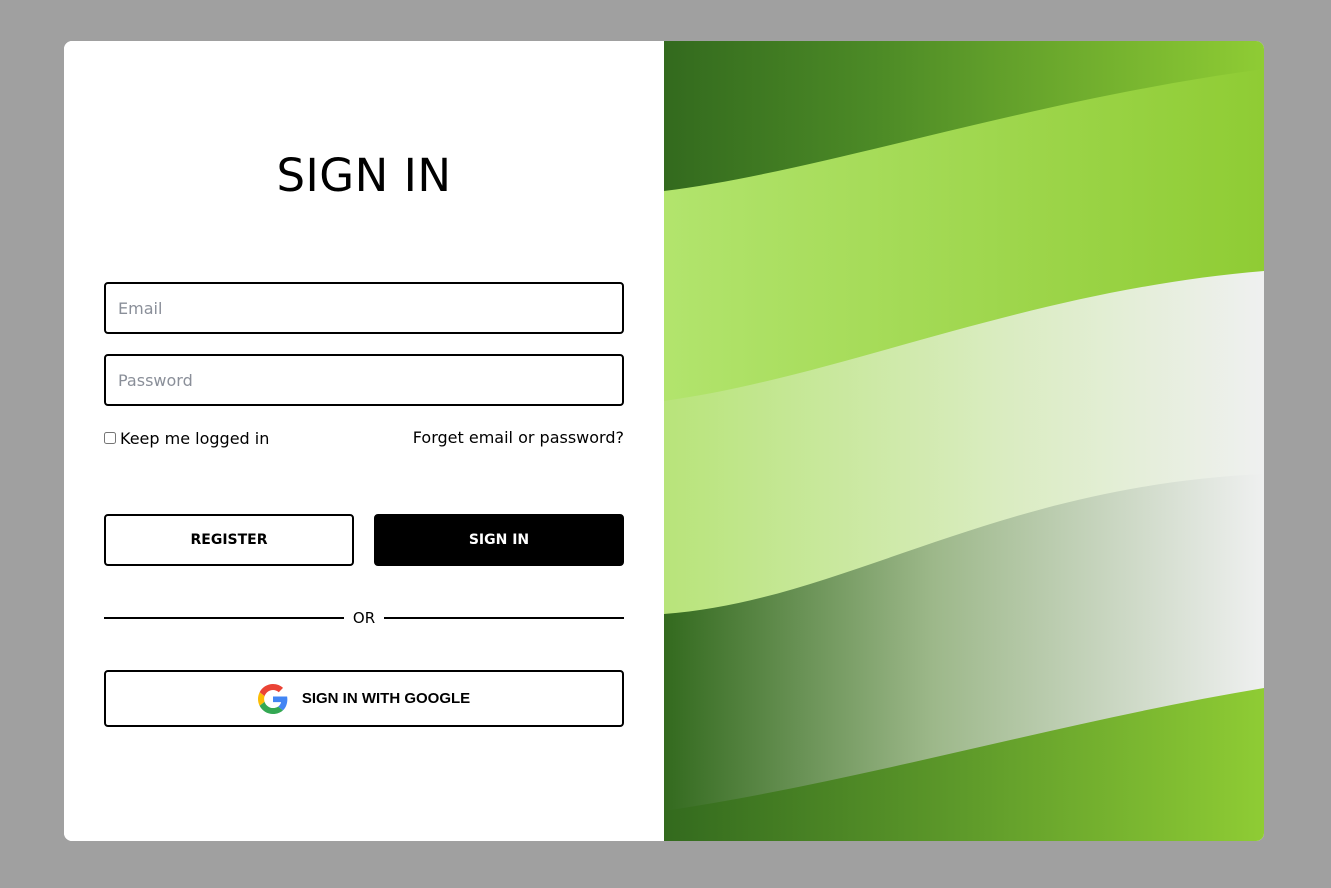 Image resolution: width=1331 pixels, height=888 pixels. What do you see at coordinates (224, 618) in the screenshot?
I see `divider-line-left` at bounding box center [224, 618].